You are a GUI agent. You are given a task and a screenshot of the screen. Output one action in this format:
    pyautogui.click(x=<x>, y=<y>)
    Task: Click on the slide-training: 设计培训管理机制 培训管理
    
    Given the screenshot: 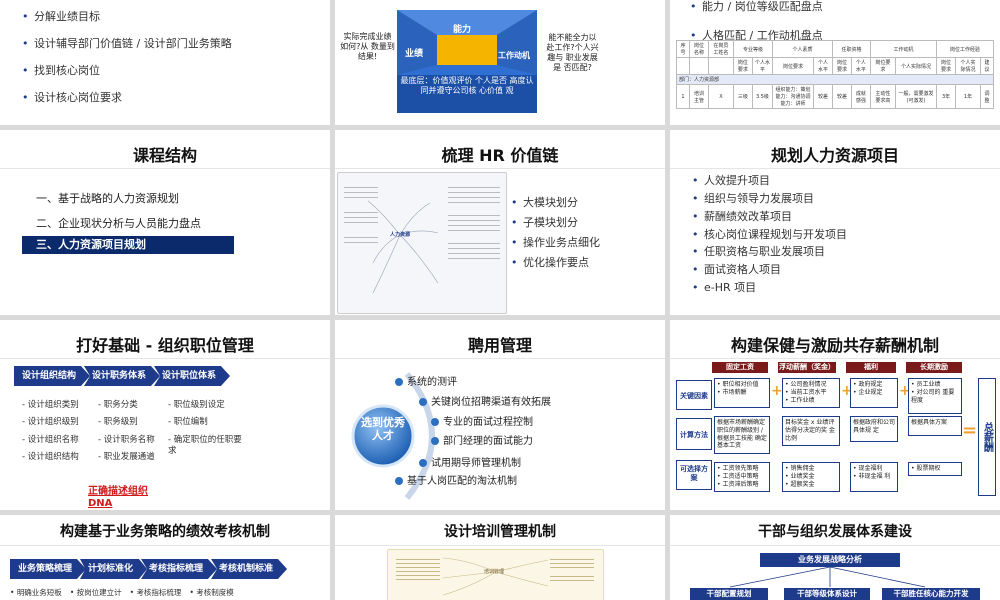 What is the action you would take?
    pyautogui.click(x=500, y=557)
    